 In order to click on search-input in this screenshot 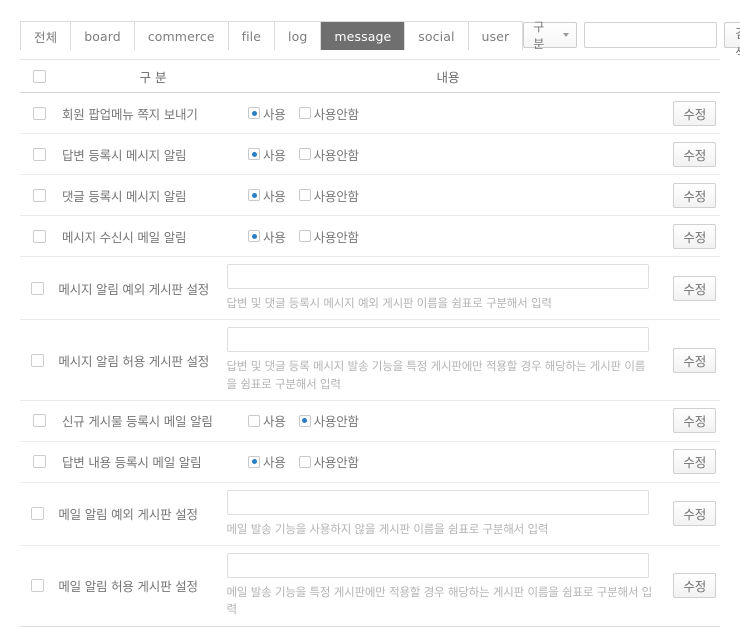, I will do `click(651, 35)`.